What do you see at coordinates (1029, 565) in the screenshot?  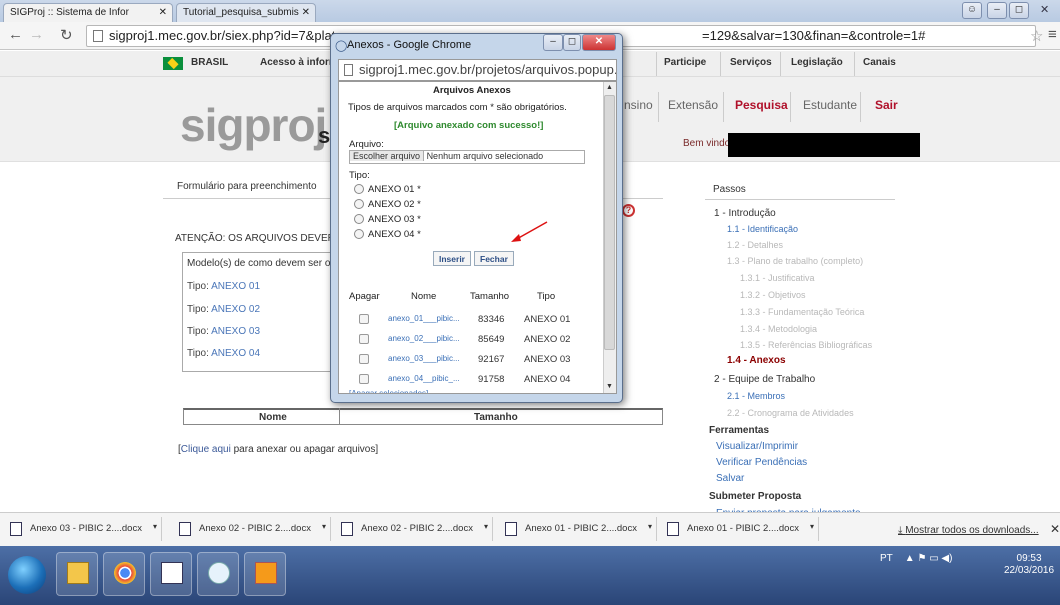 I see `clock: 09:53 22/03/2016` at bounding box center [1029, 565].